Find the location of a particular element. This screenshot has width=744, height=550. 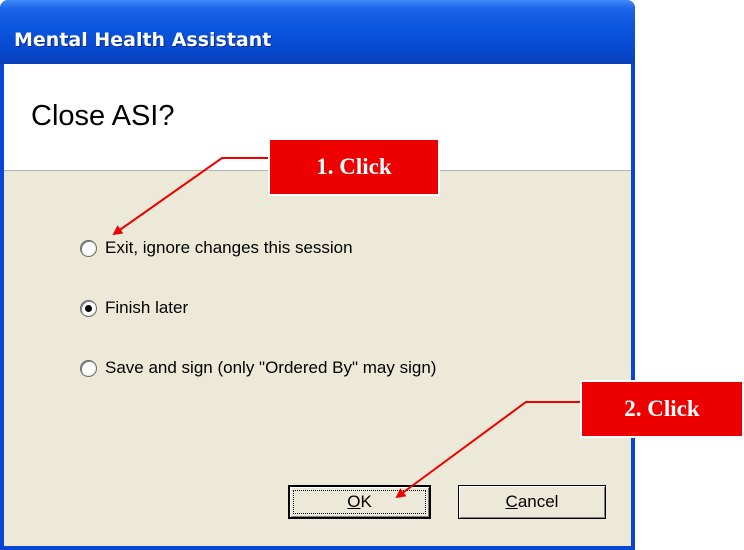

title-bar: Mental Health Assistant is located at coordinates (317, 32).